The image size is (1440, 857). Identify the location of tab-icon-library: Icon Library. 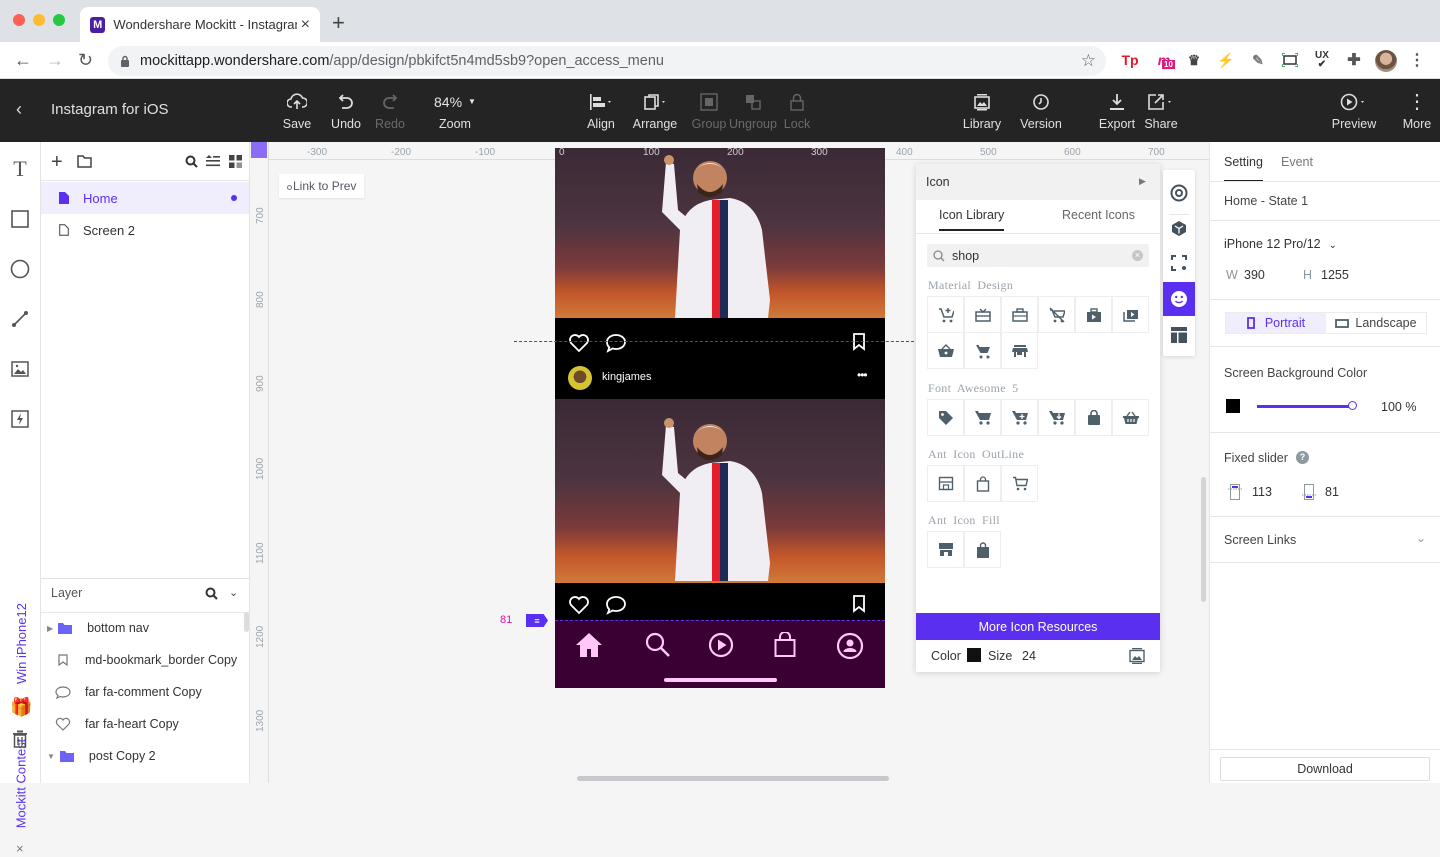
(972, 219).